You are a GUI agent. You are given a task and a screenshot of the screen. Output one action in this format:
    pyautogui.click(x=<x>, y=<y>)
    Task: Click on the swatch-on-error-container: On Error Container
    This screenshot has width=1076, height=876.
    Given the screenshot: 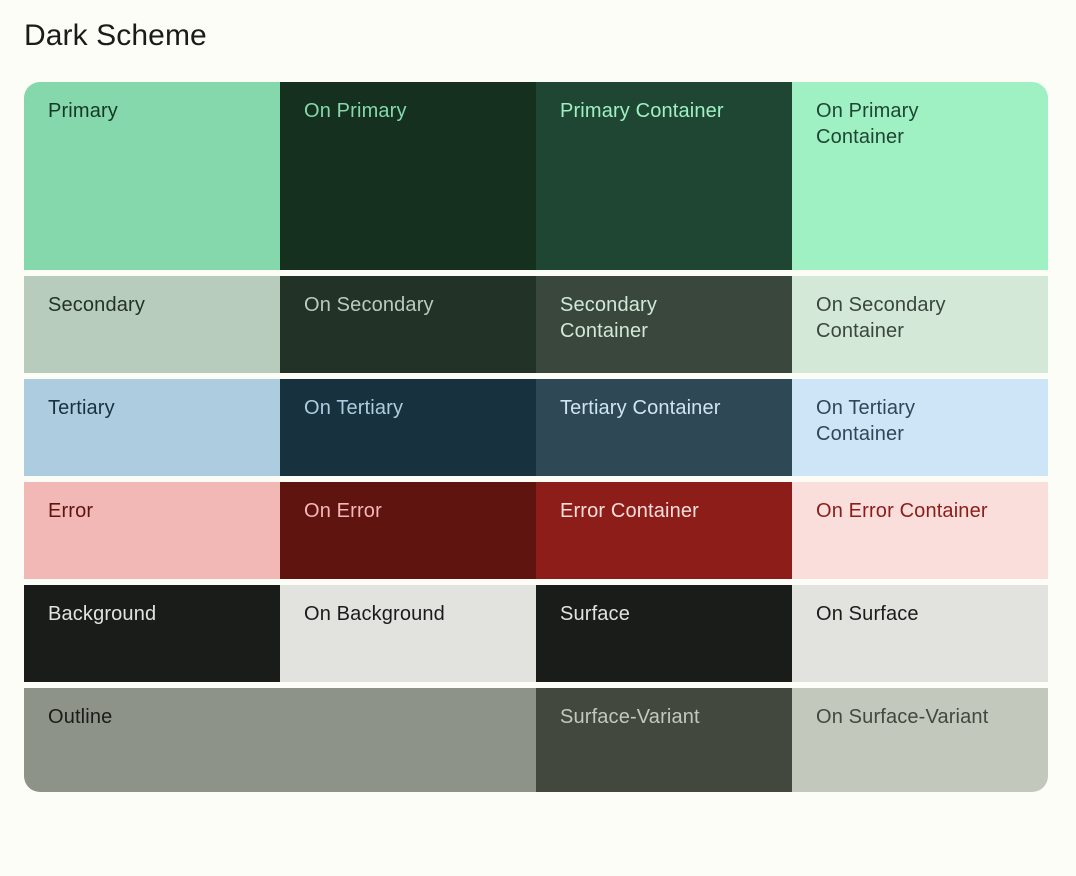 What is the action you would take?
    pyautogui.click(x=920, y=530)
    